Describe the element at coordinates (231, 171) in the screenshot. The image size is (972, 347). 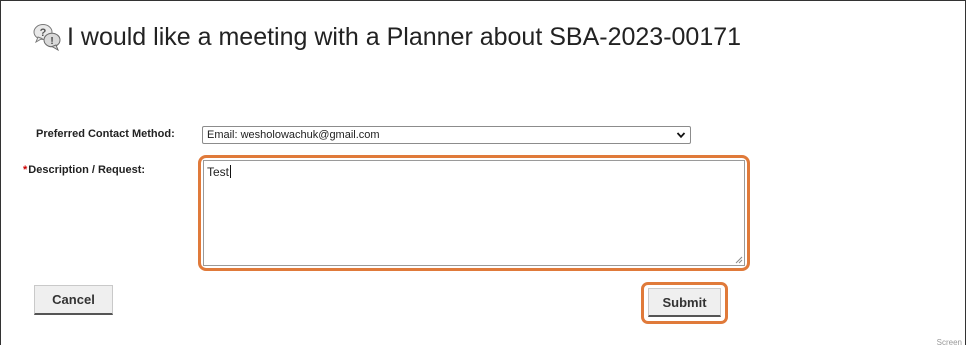
I see `text-caret` at that location.